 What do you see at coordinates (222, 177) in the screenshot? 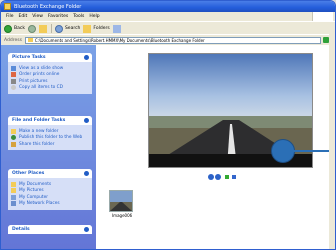
I see `viewer-controls` at bounding box center [222, 177].